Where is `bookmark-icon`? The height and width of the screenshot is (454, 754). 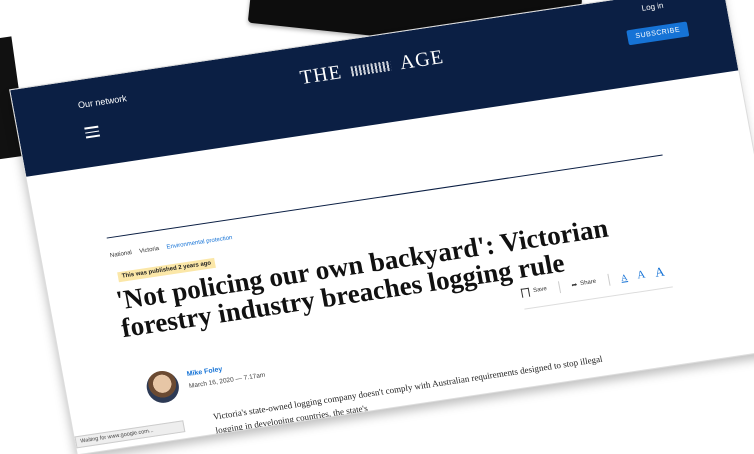
bookmark-icon is located at coordinates (525, 292).